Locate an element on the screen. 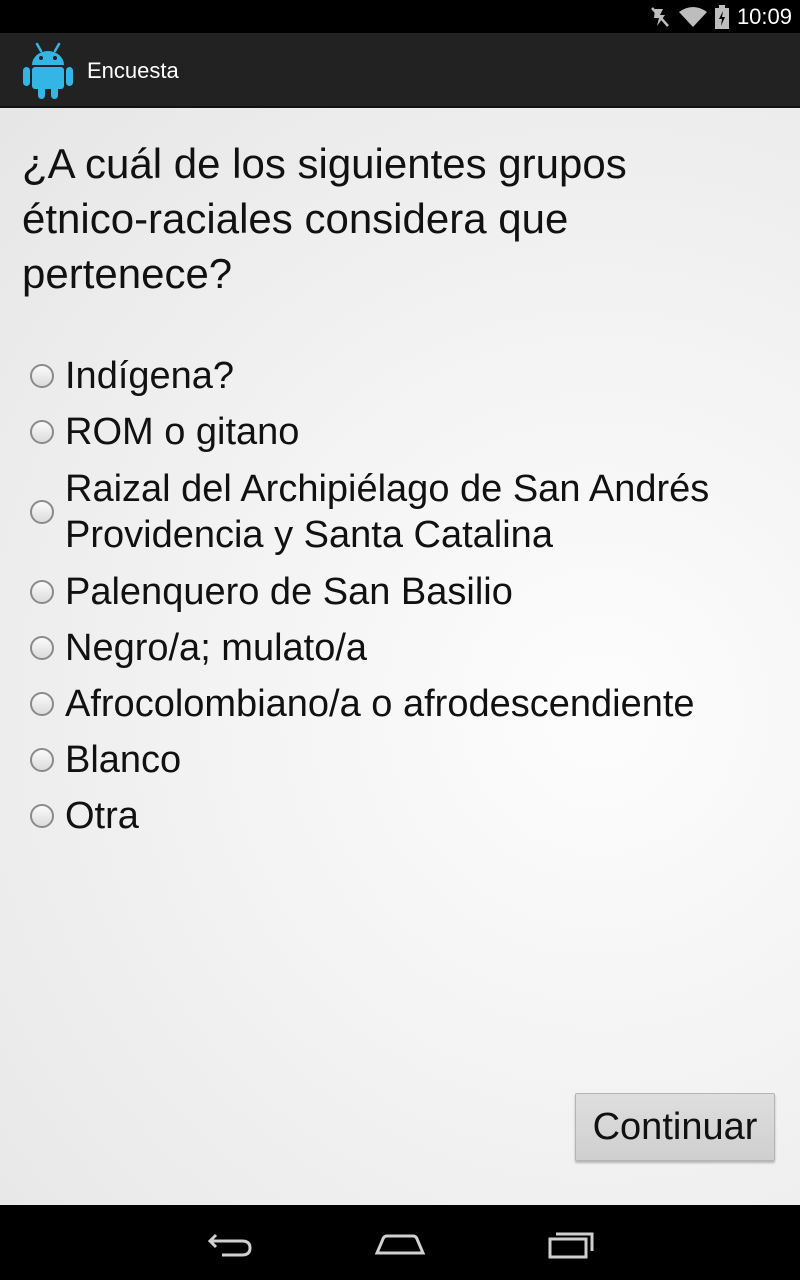 This screenshot has width=800, height=1280. wifi-icon is located at coordinates (692, 16).